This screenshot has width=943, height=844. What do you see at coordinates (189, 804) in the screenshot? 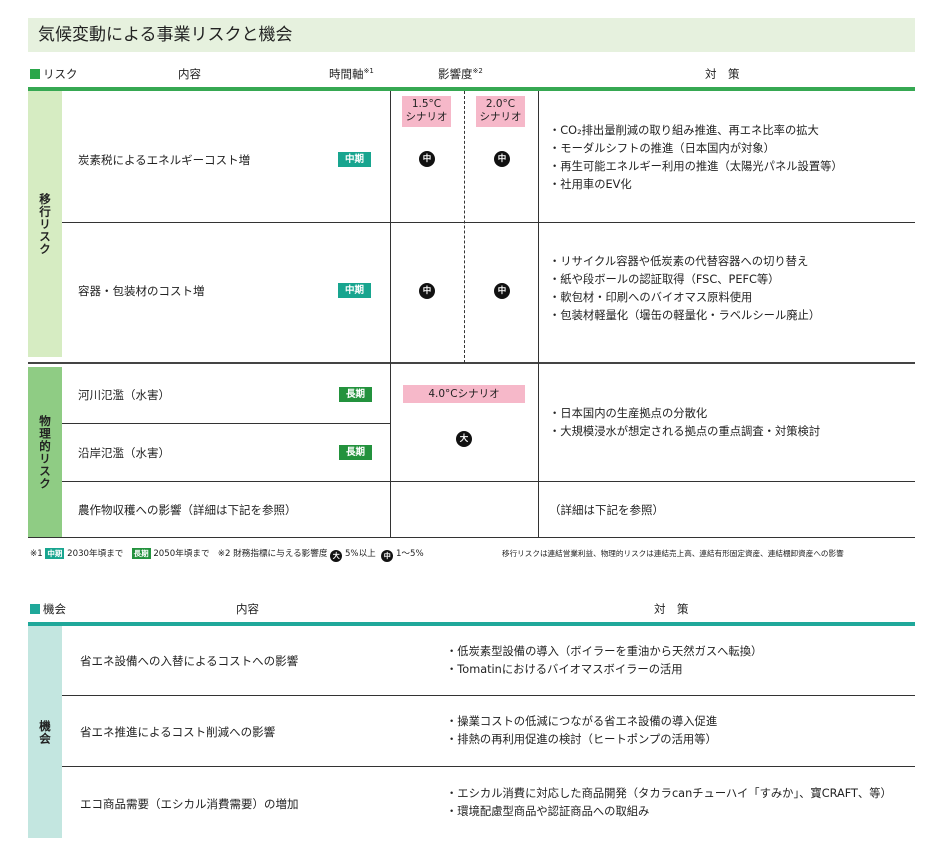
I see `opportunity-content: エコ商品需要（エシカル消費需要）の増加` at bounding box center [189, 804].